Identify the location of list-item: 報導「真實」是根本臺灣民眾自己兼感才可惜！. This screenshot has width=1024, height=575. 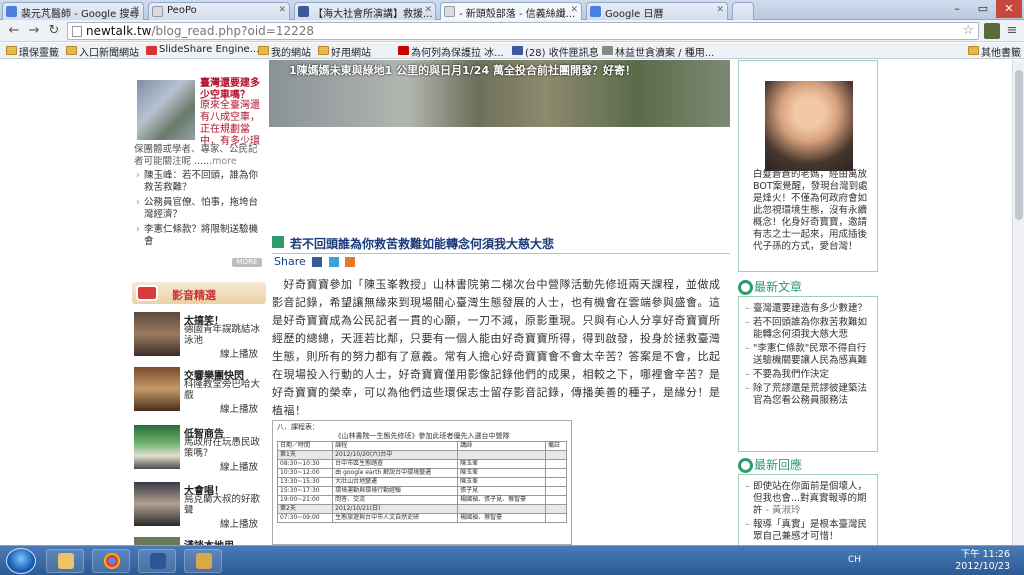
(809, 531).